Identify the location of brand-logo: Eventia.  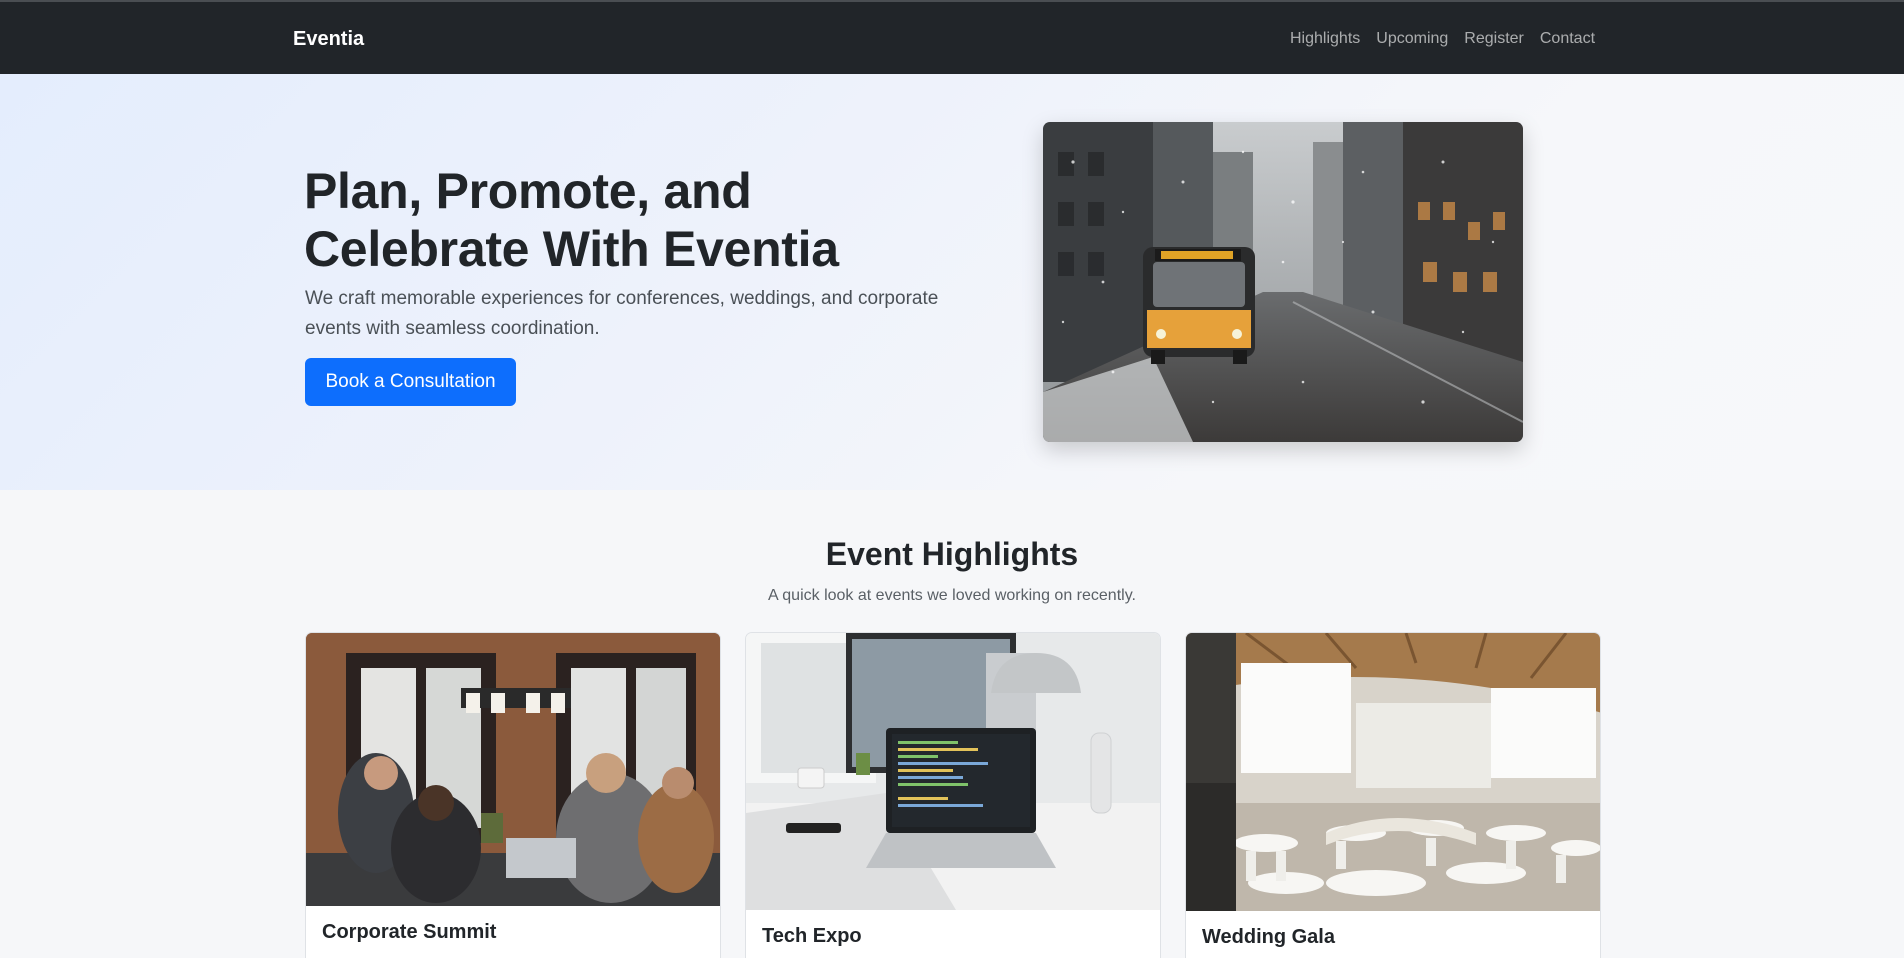
(328, 39).